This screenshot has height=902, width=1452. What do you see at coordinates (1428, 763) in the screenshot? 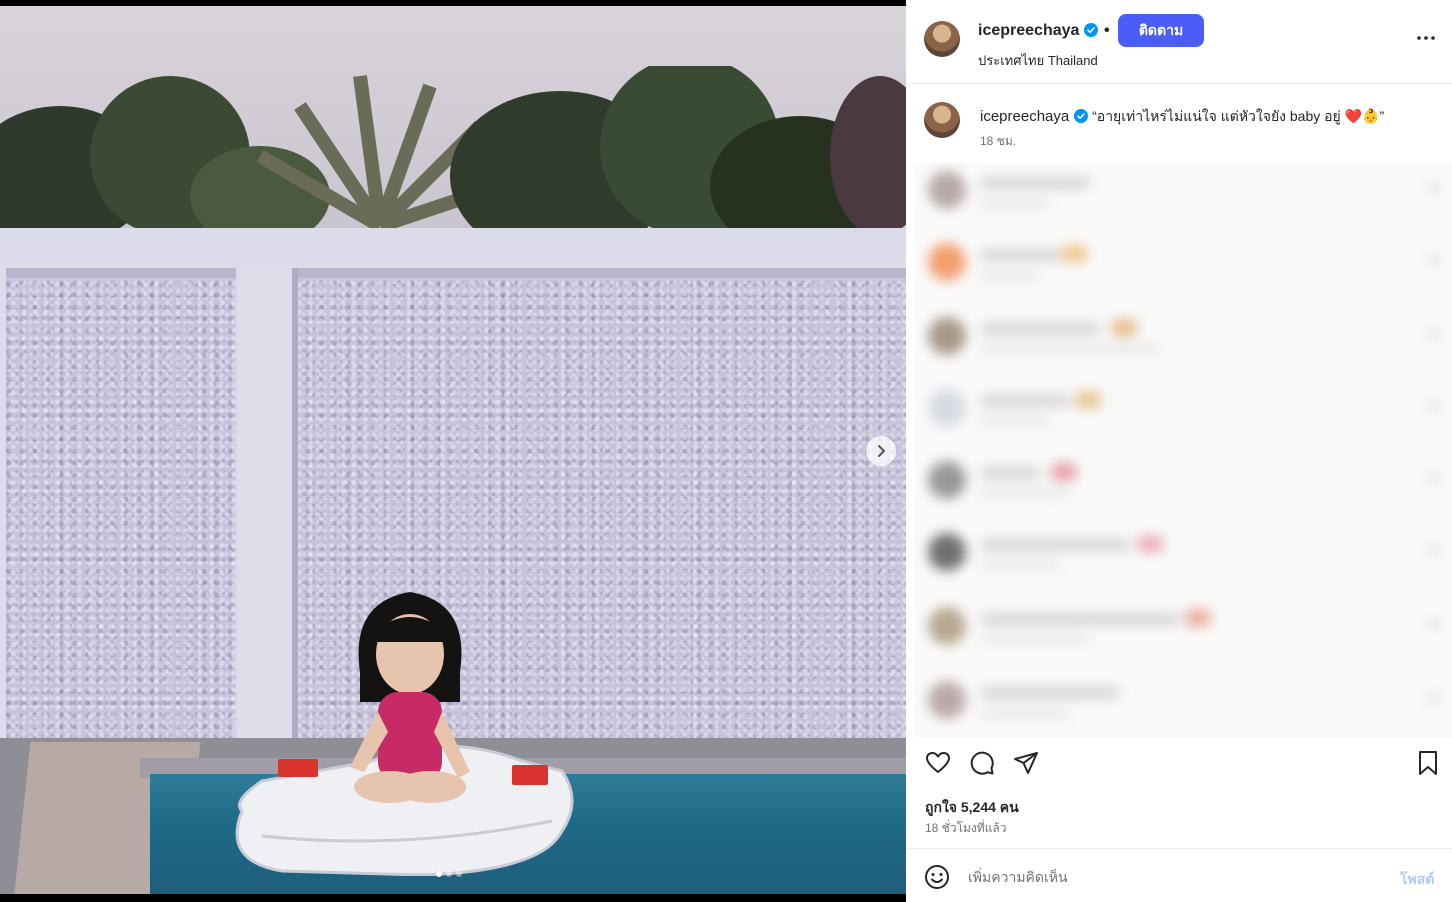
I see `bookmark-icon` at bounding box center [1428, 763].